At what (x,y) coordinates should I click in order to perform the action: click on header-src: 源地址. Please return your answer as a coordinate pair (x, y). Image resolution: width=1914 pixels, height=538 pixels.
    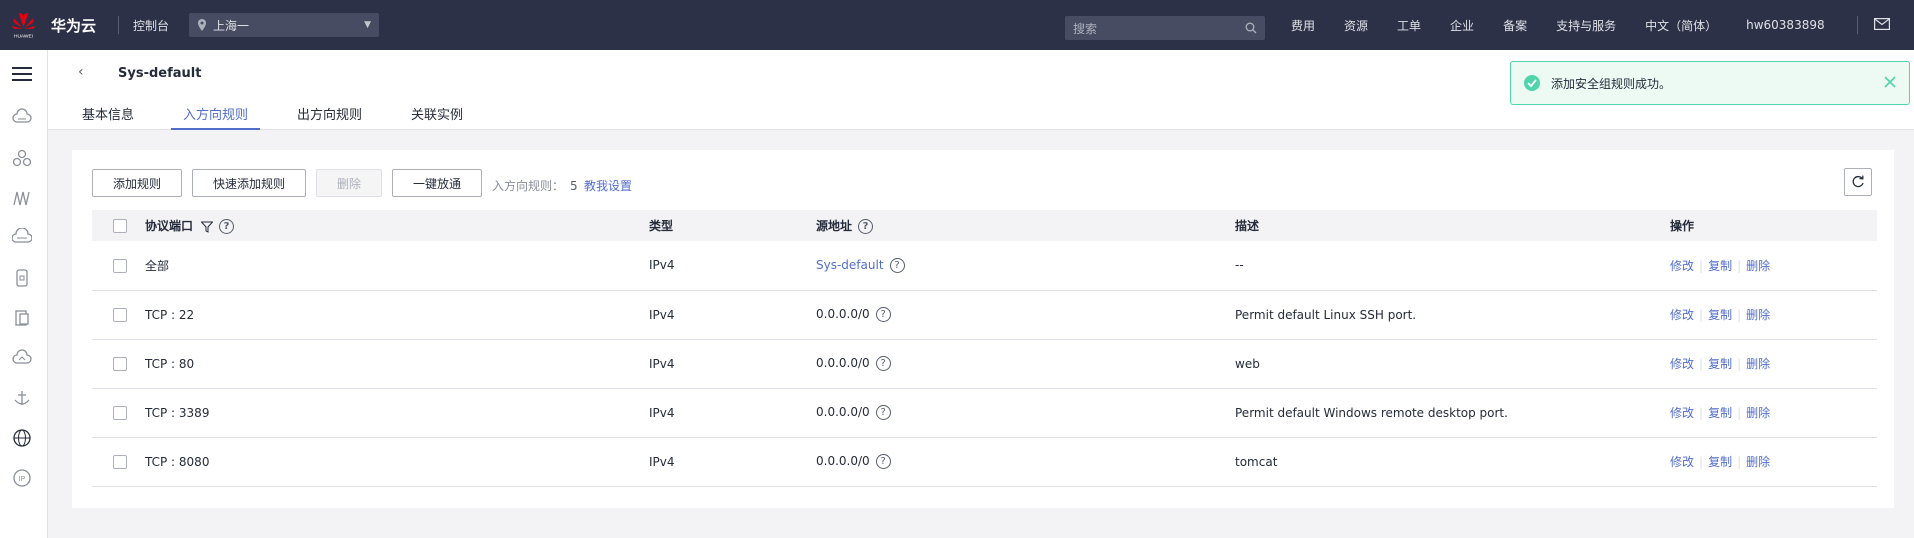
    Looking at the image, I should click on (834, 226).